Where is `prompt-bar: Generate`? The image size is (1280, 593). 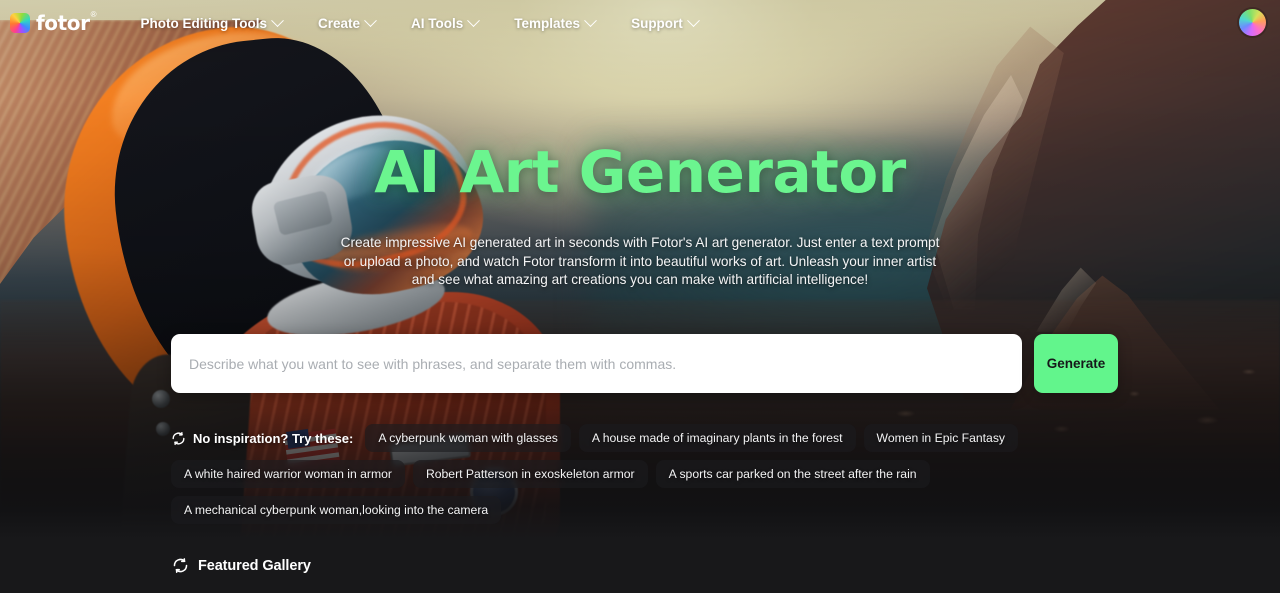 prompt-bar: Generate is located at coordinates (644, 363).